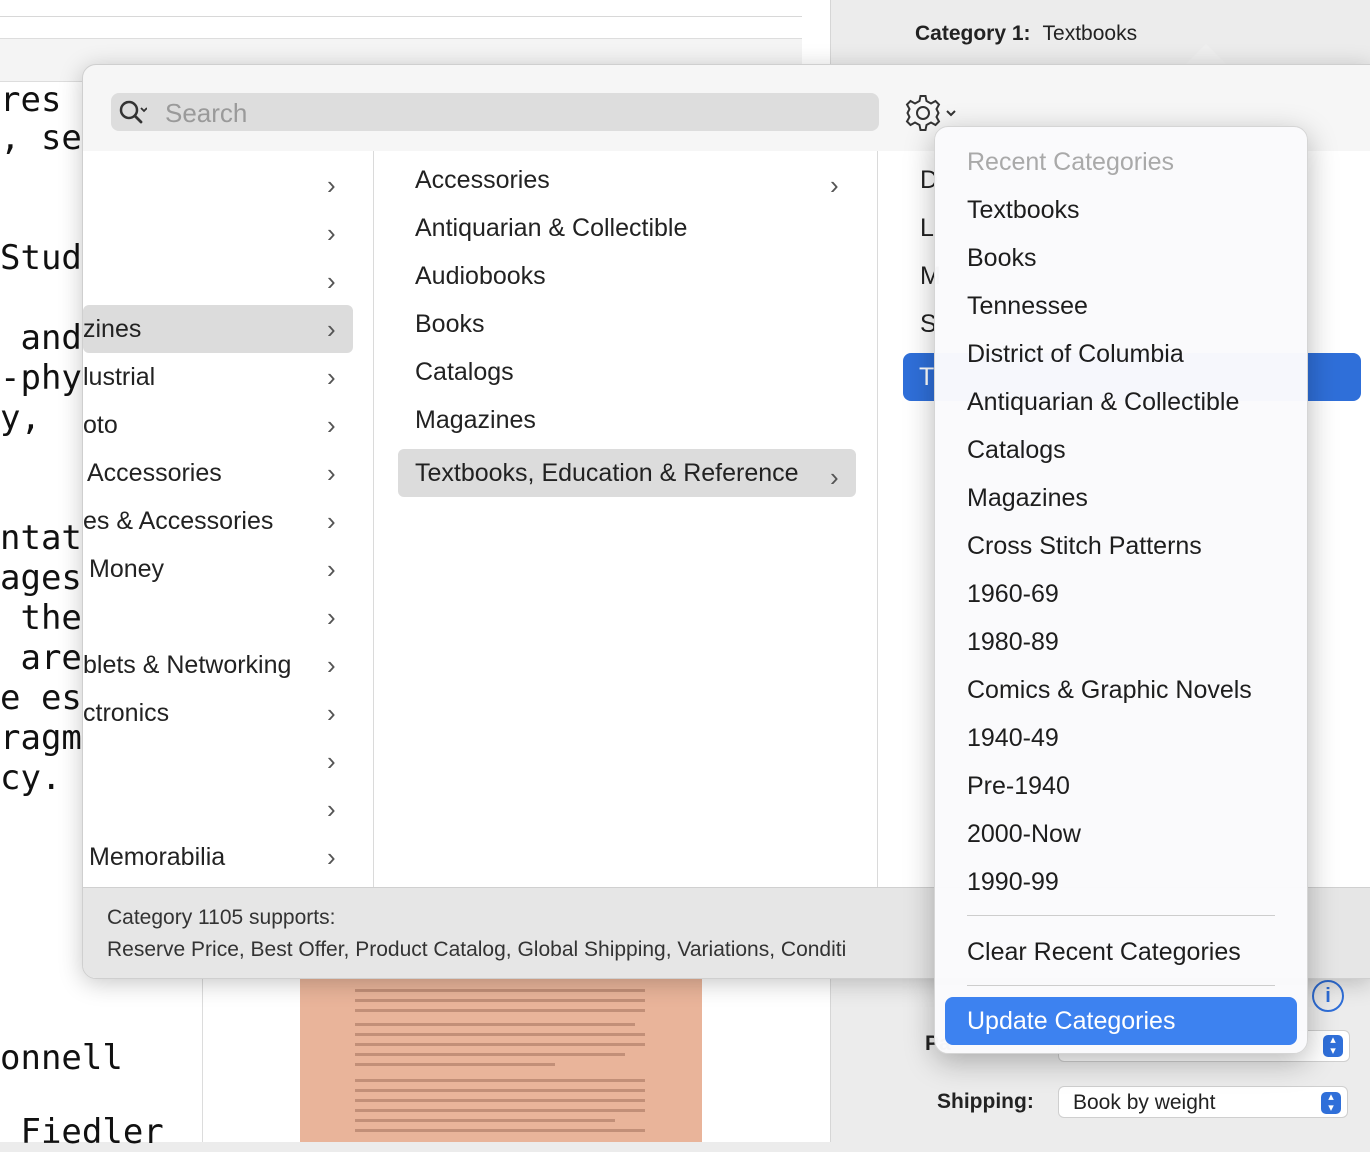 This screenshot has width=1370, height=1152. I want to click on doc-text-fragment: Fiedler, so click(82, 1132).